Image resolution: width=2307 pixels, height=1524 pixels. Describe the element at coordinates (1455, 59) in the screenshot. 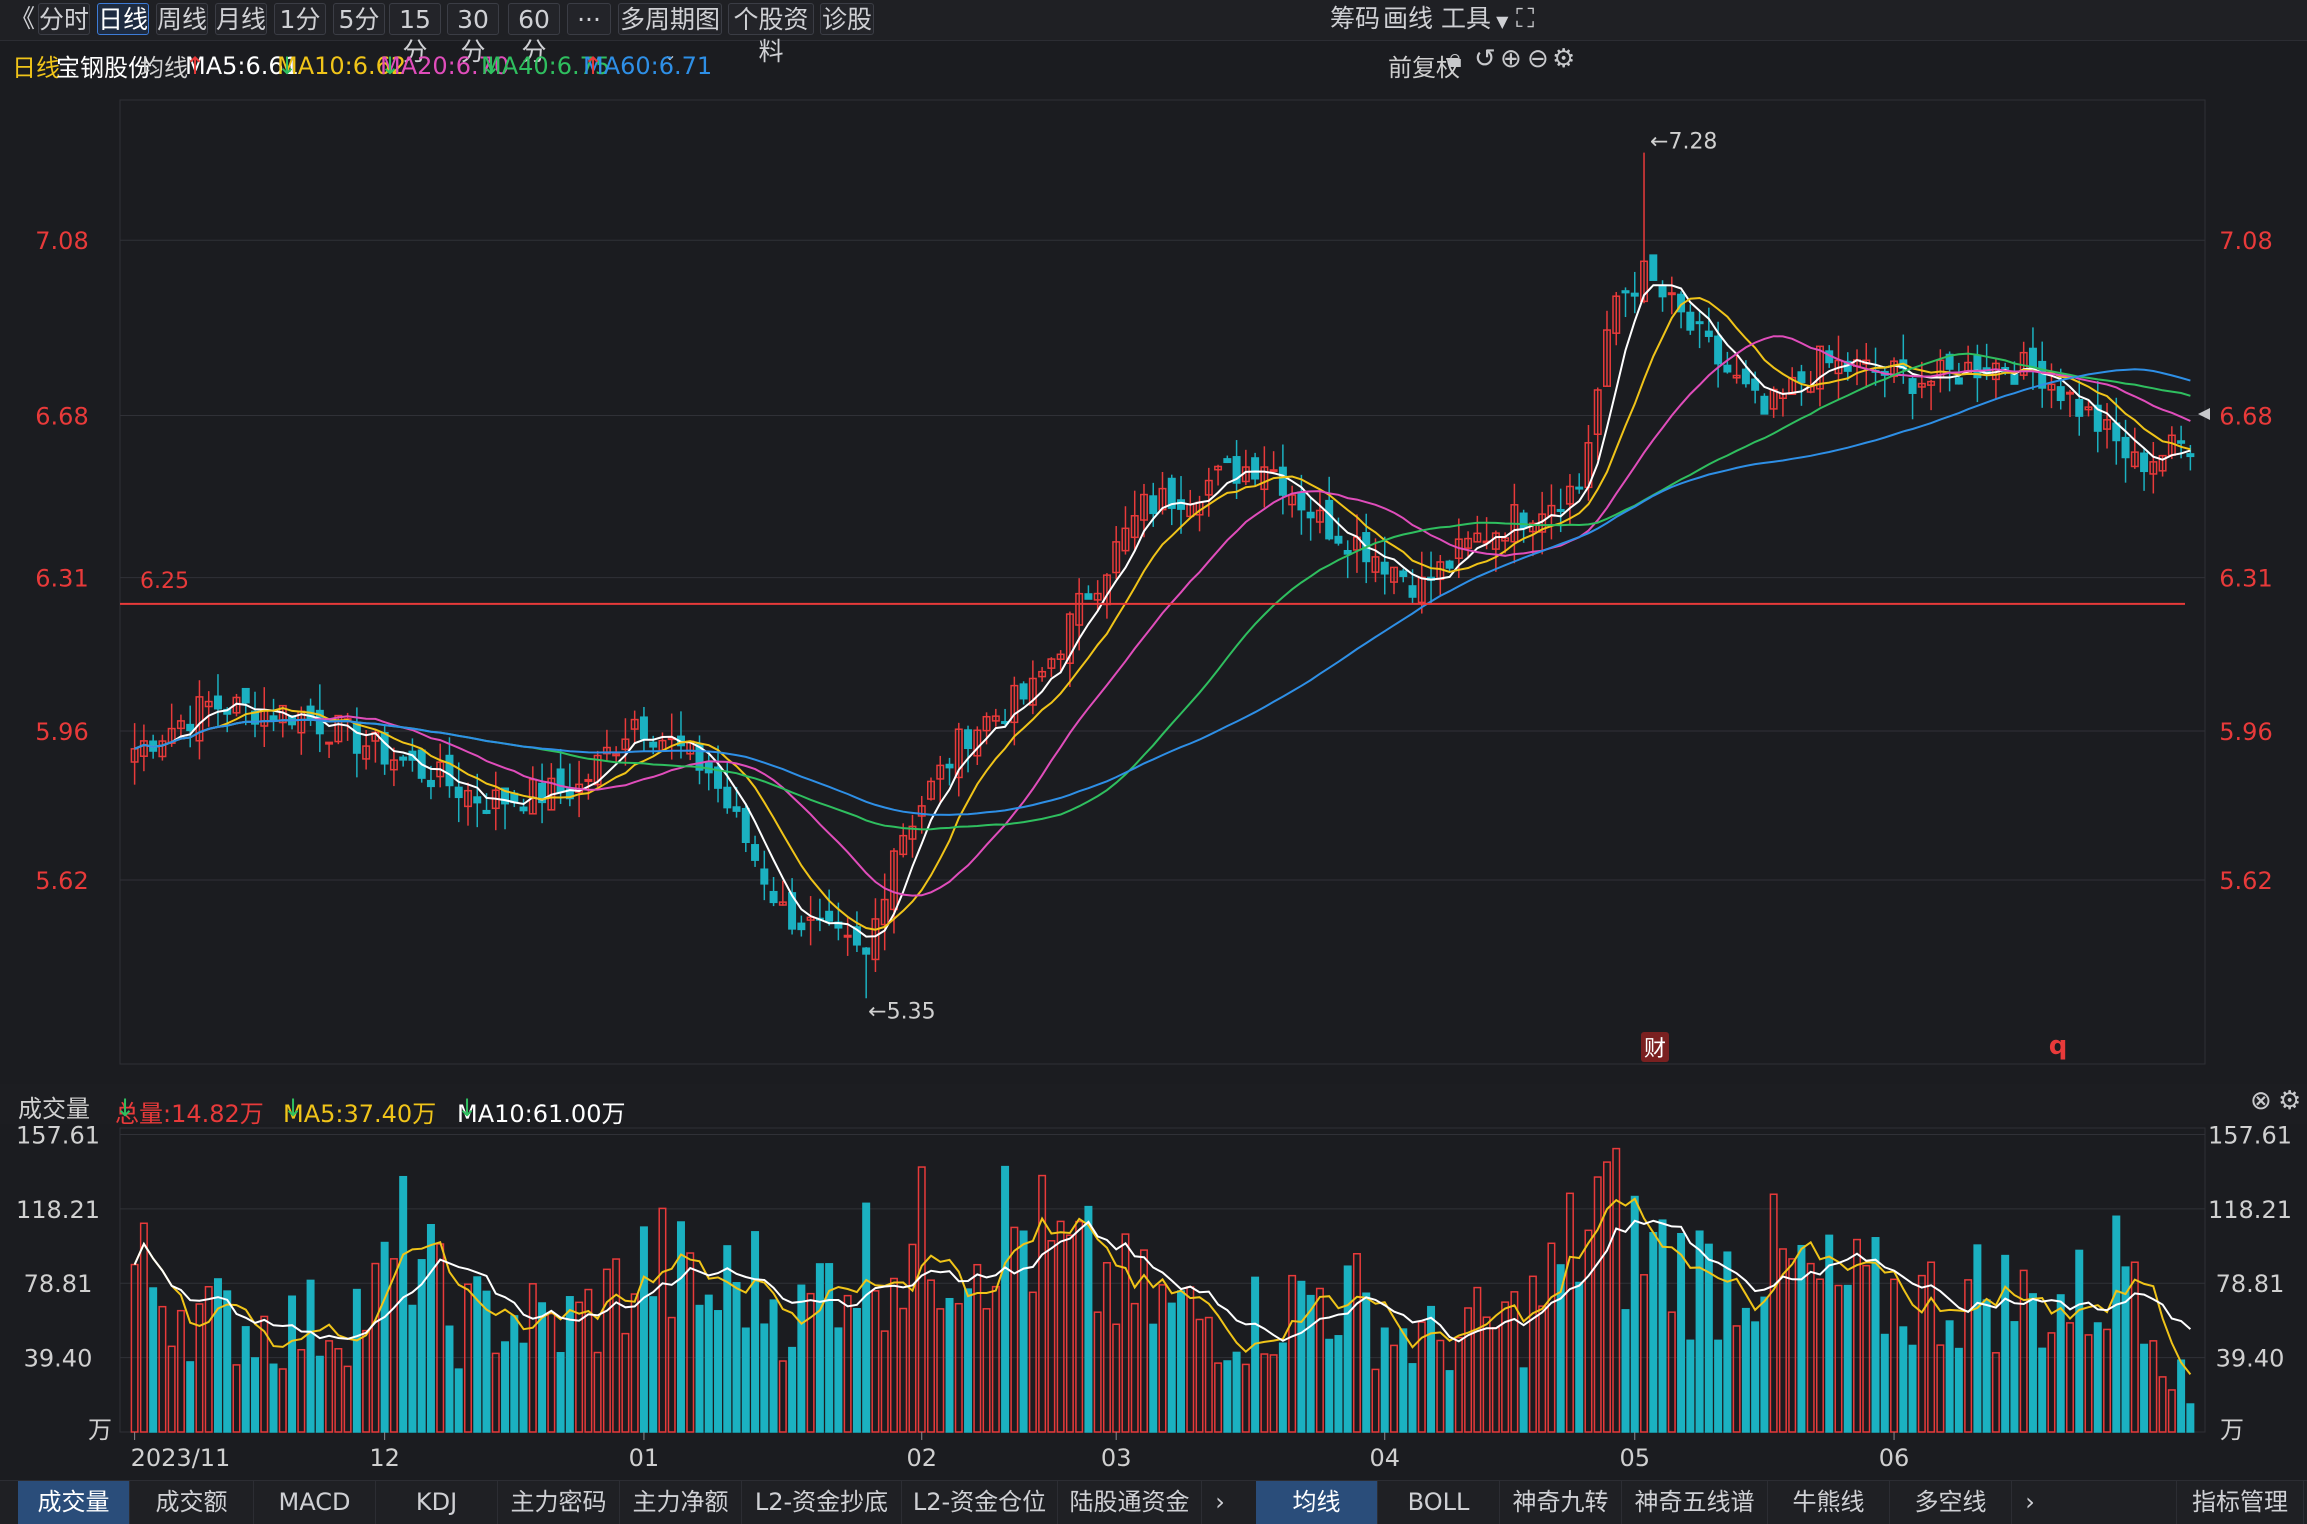

I see `lock-icon: 🔒︎` at that location.